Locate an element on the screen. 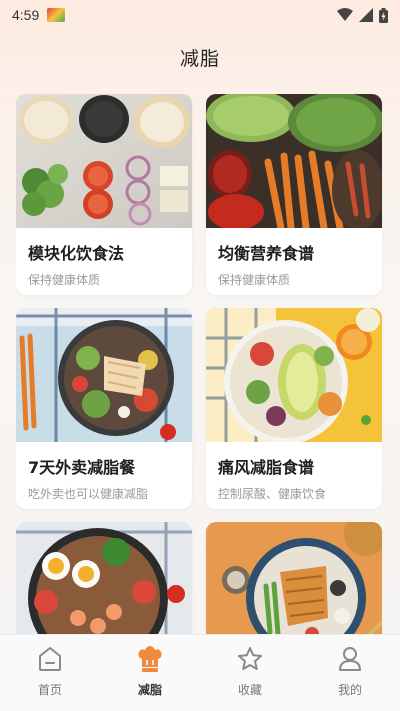  recipe-title: 模块化饮食法 is located at coordinates (76, 253).